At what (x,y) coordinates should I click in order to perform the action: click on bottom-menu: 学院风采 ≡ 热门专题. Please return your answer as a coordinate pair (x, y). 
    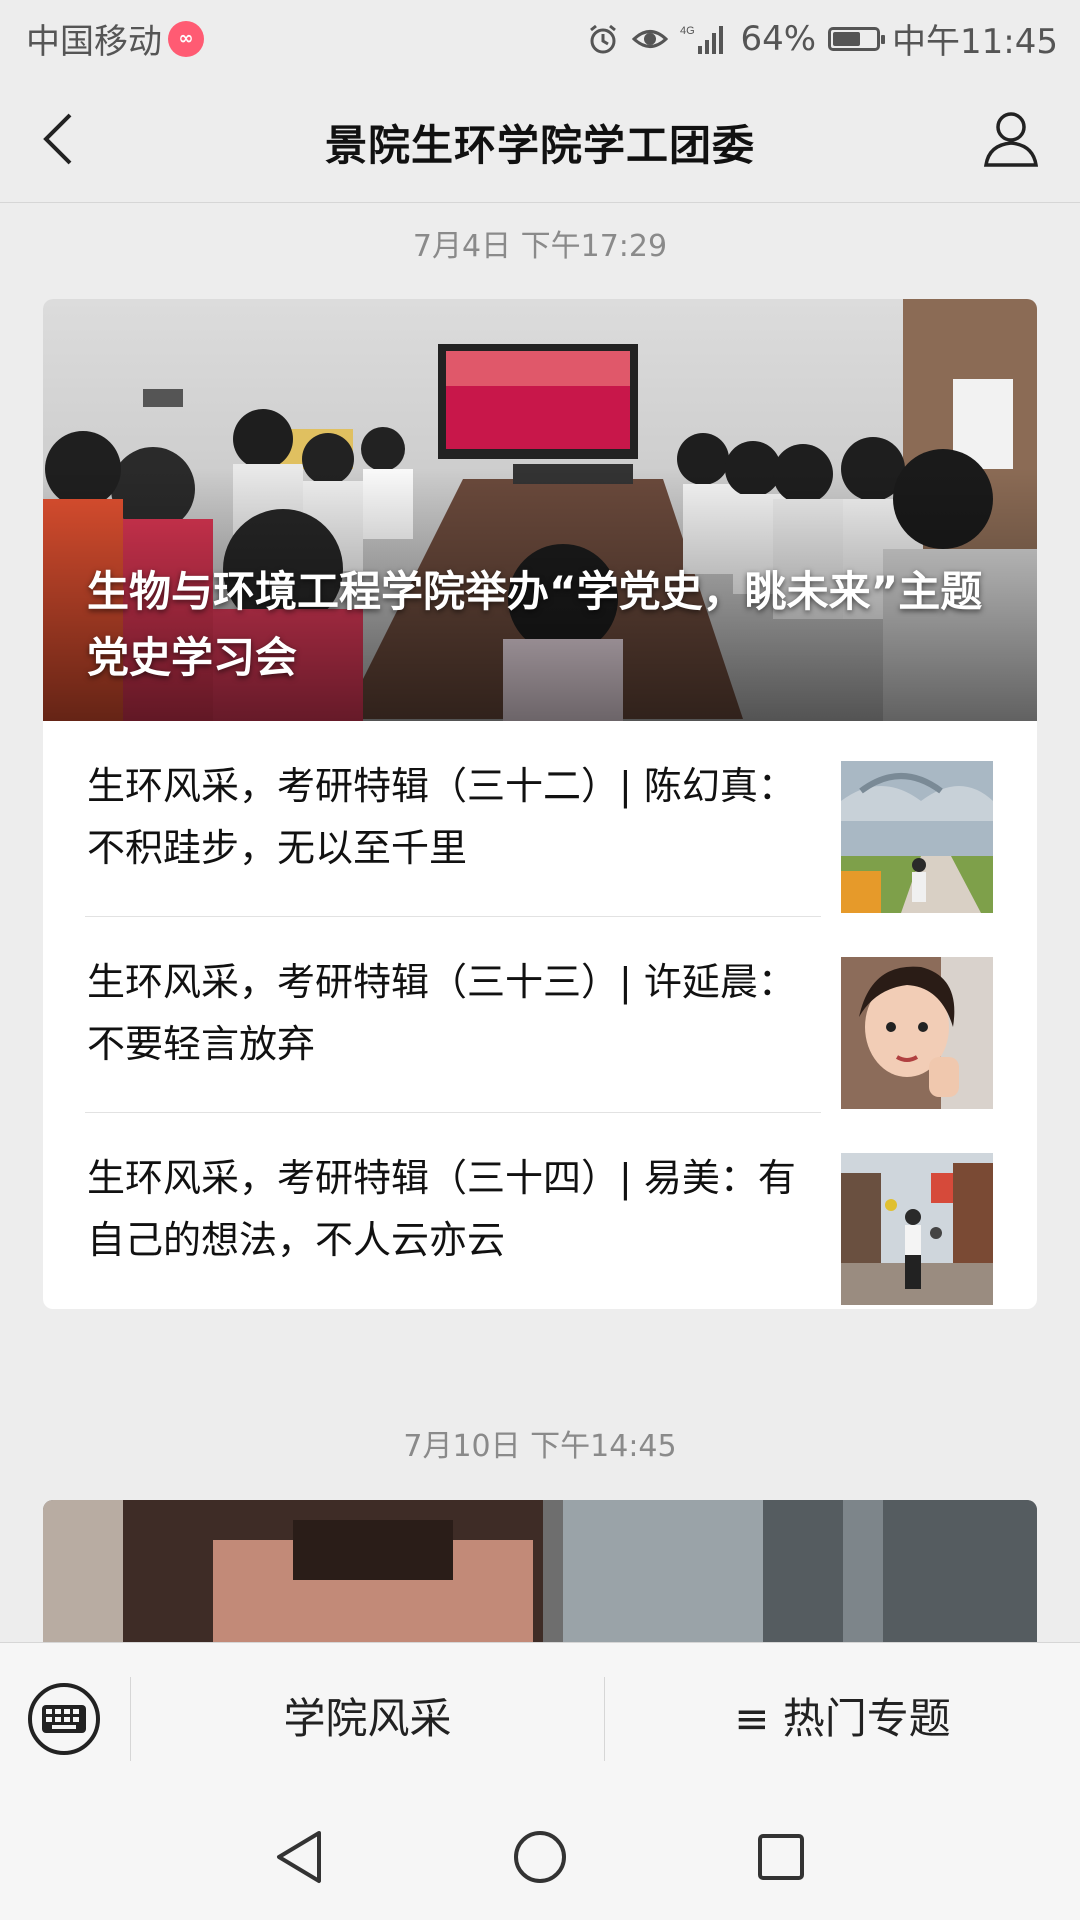
    Looking at the image, I should click on (540, 1718).